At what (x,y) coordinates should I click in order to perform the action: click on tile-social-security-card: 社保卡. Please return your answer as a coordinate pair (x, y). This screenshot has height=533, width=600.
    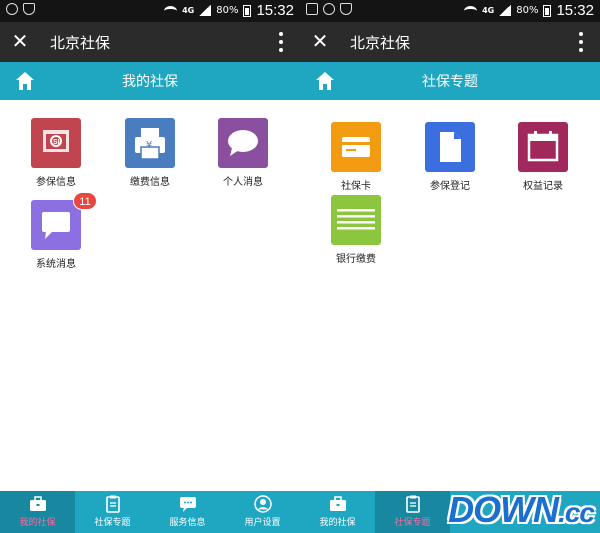
    Looking at the image, I should click on (356, 157).